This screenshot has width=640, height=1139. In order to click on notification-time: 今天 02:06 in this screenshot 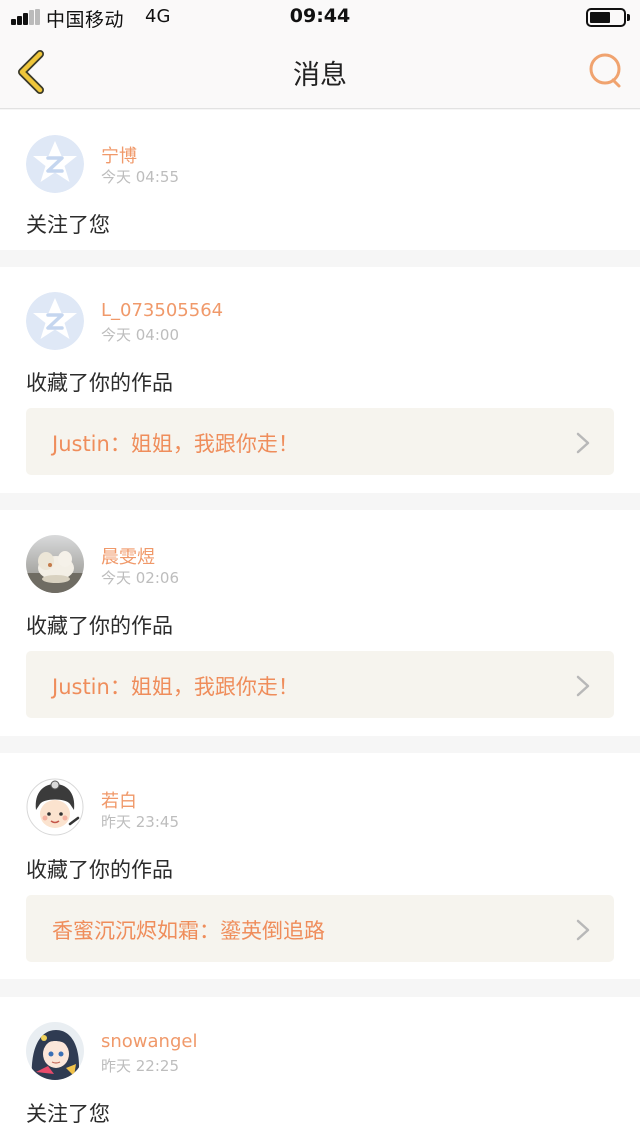, I will do `click(140, 578)`.